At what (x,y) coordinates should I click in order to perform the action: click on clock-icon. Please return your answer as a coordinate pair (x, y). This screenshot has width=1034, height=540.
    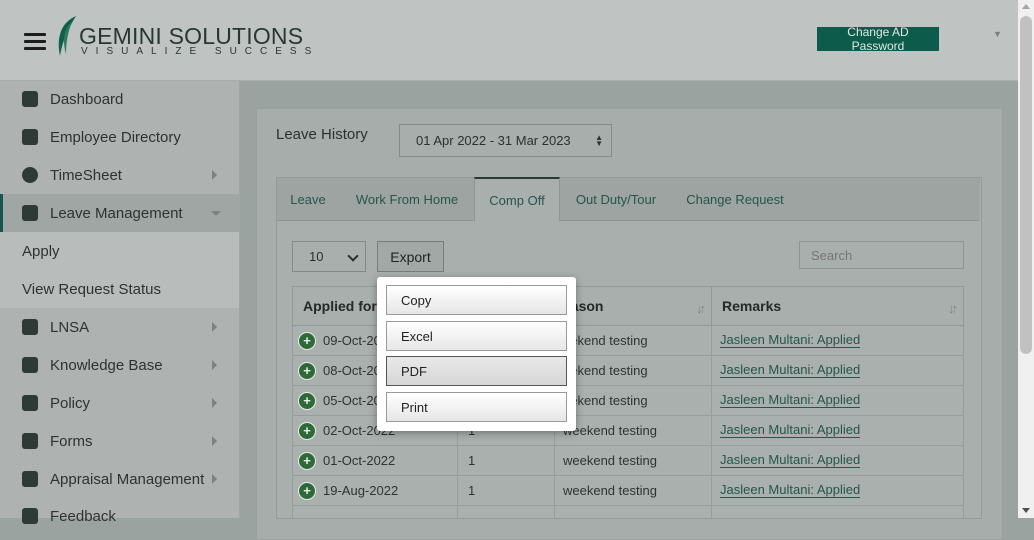
    Looking at the image, I should click on (30, 175).